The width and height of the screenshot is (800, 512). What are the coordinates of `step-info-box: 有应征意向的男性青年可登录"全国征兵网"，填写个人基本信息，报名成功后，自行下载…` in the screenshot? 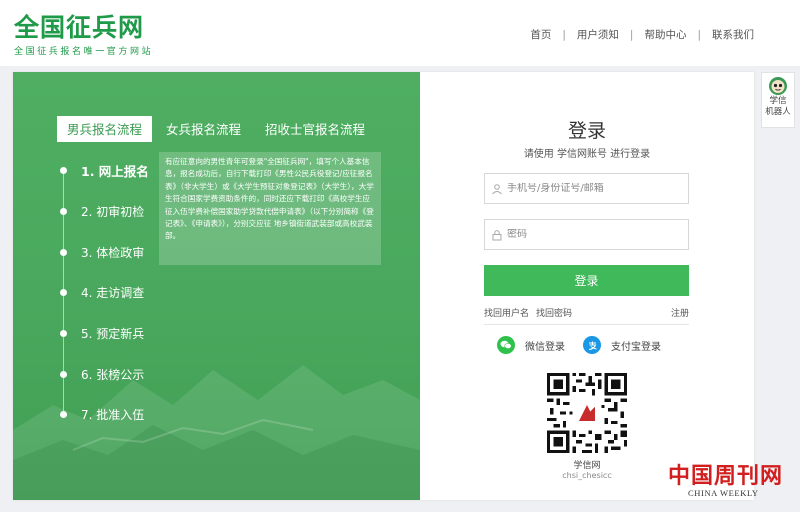 It's located at (270, 208).